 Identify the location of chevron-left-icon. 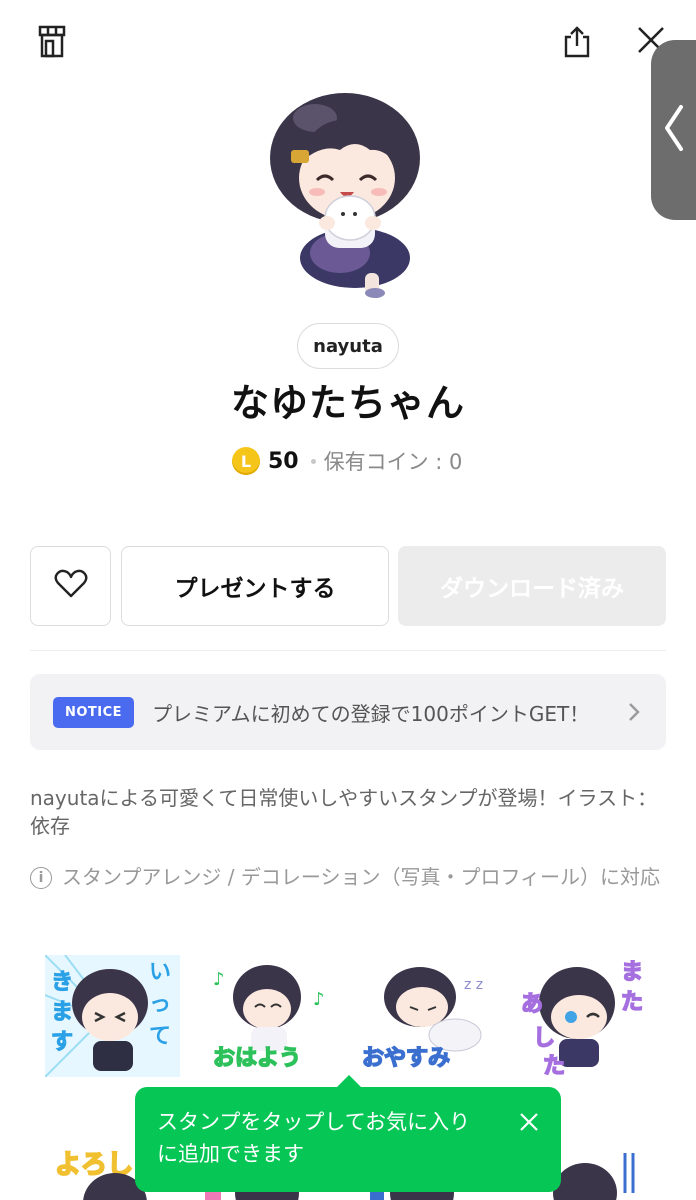
(674, 130).